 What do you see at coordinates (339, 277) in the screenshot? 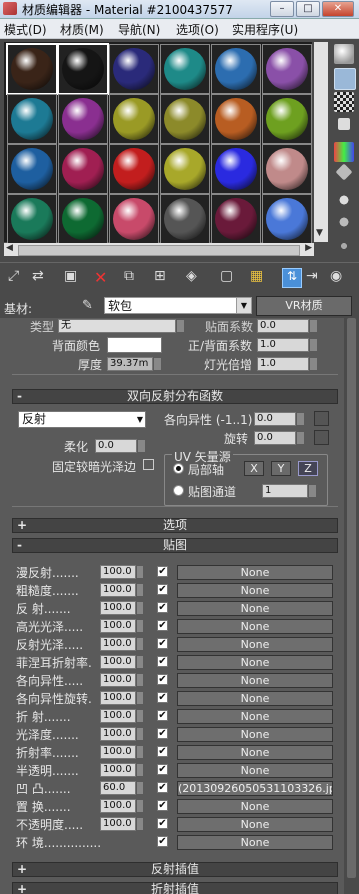
I see `pick-material-icon: ◉` at bounding box center [339, 277].